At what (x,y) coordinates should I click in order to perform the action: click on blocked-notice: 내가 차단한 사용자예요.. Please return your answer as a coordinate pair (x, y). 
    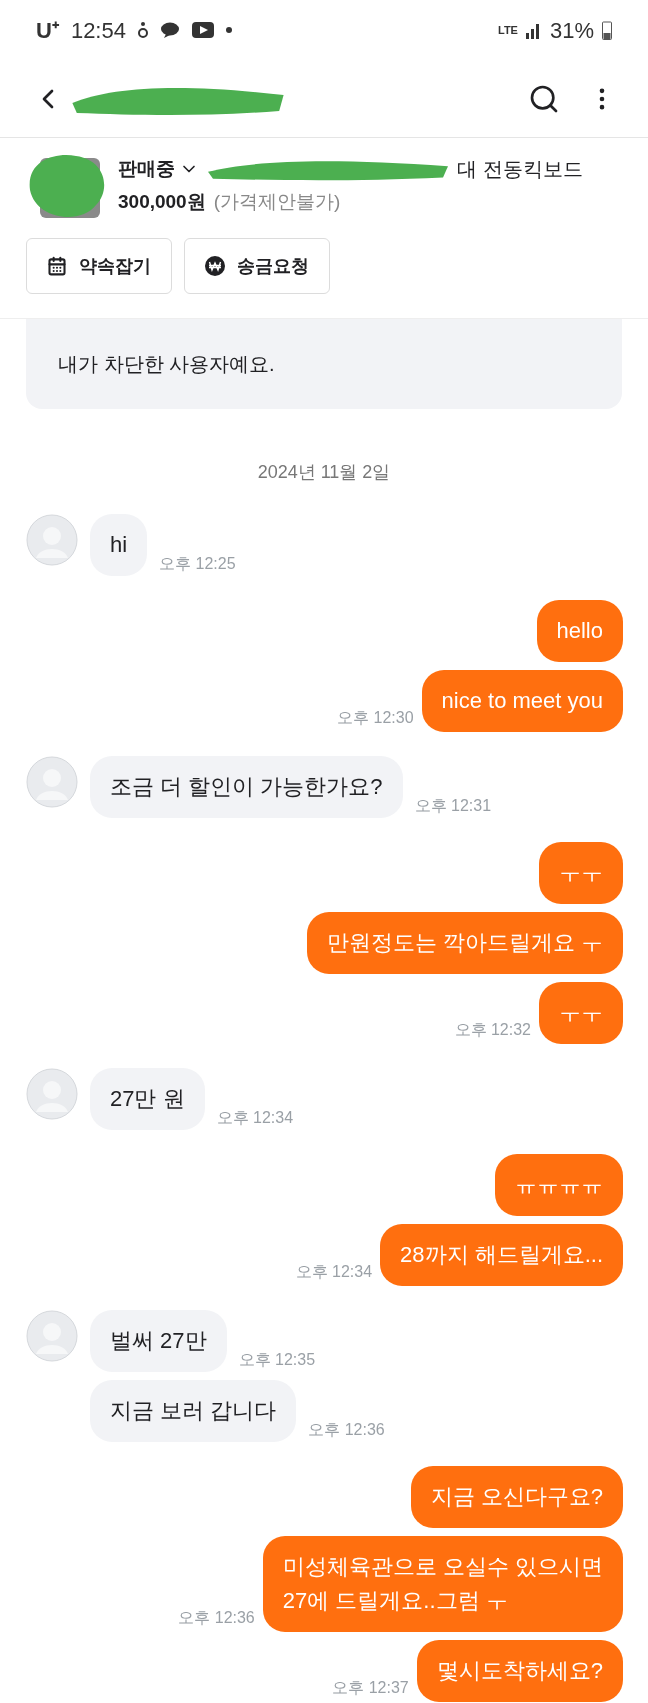
    Looking at the image, I should click on (324, 364).